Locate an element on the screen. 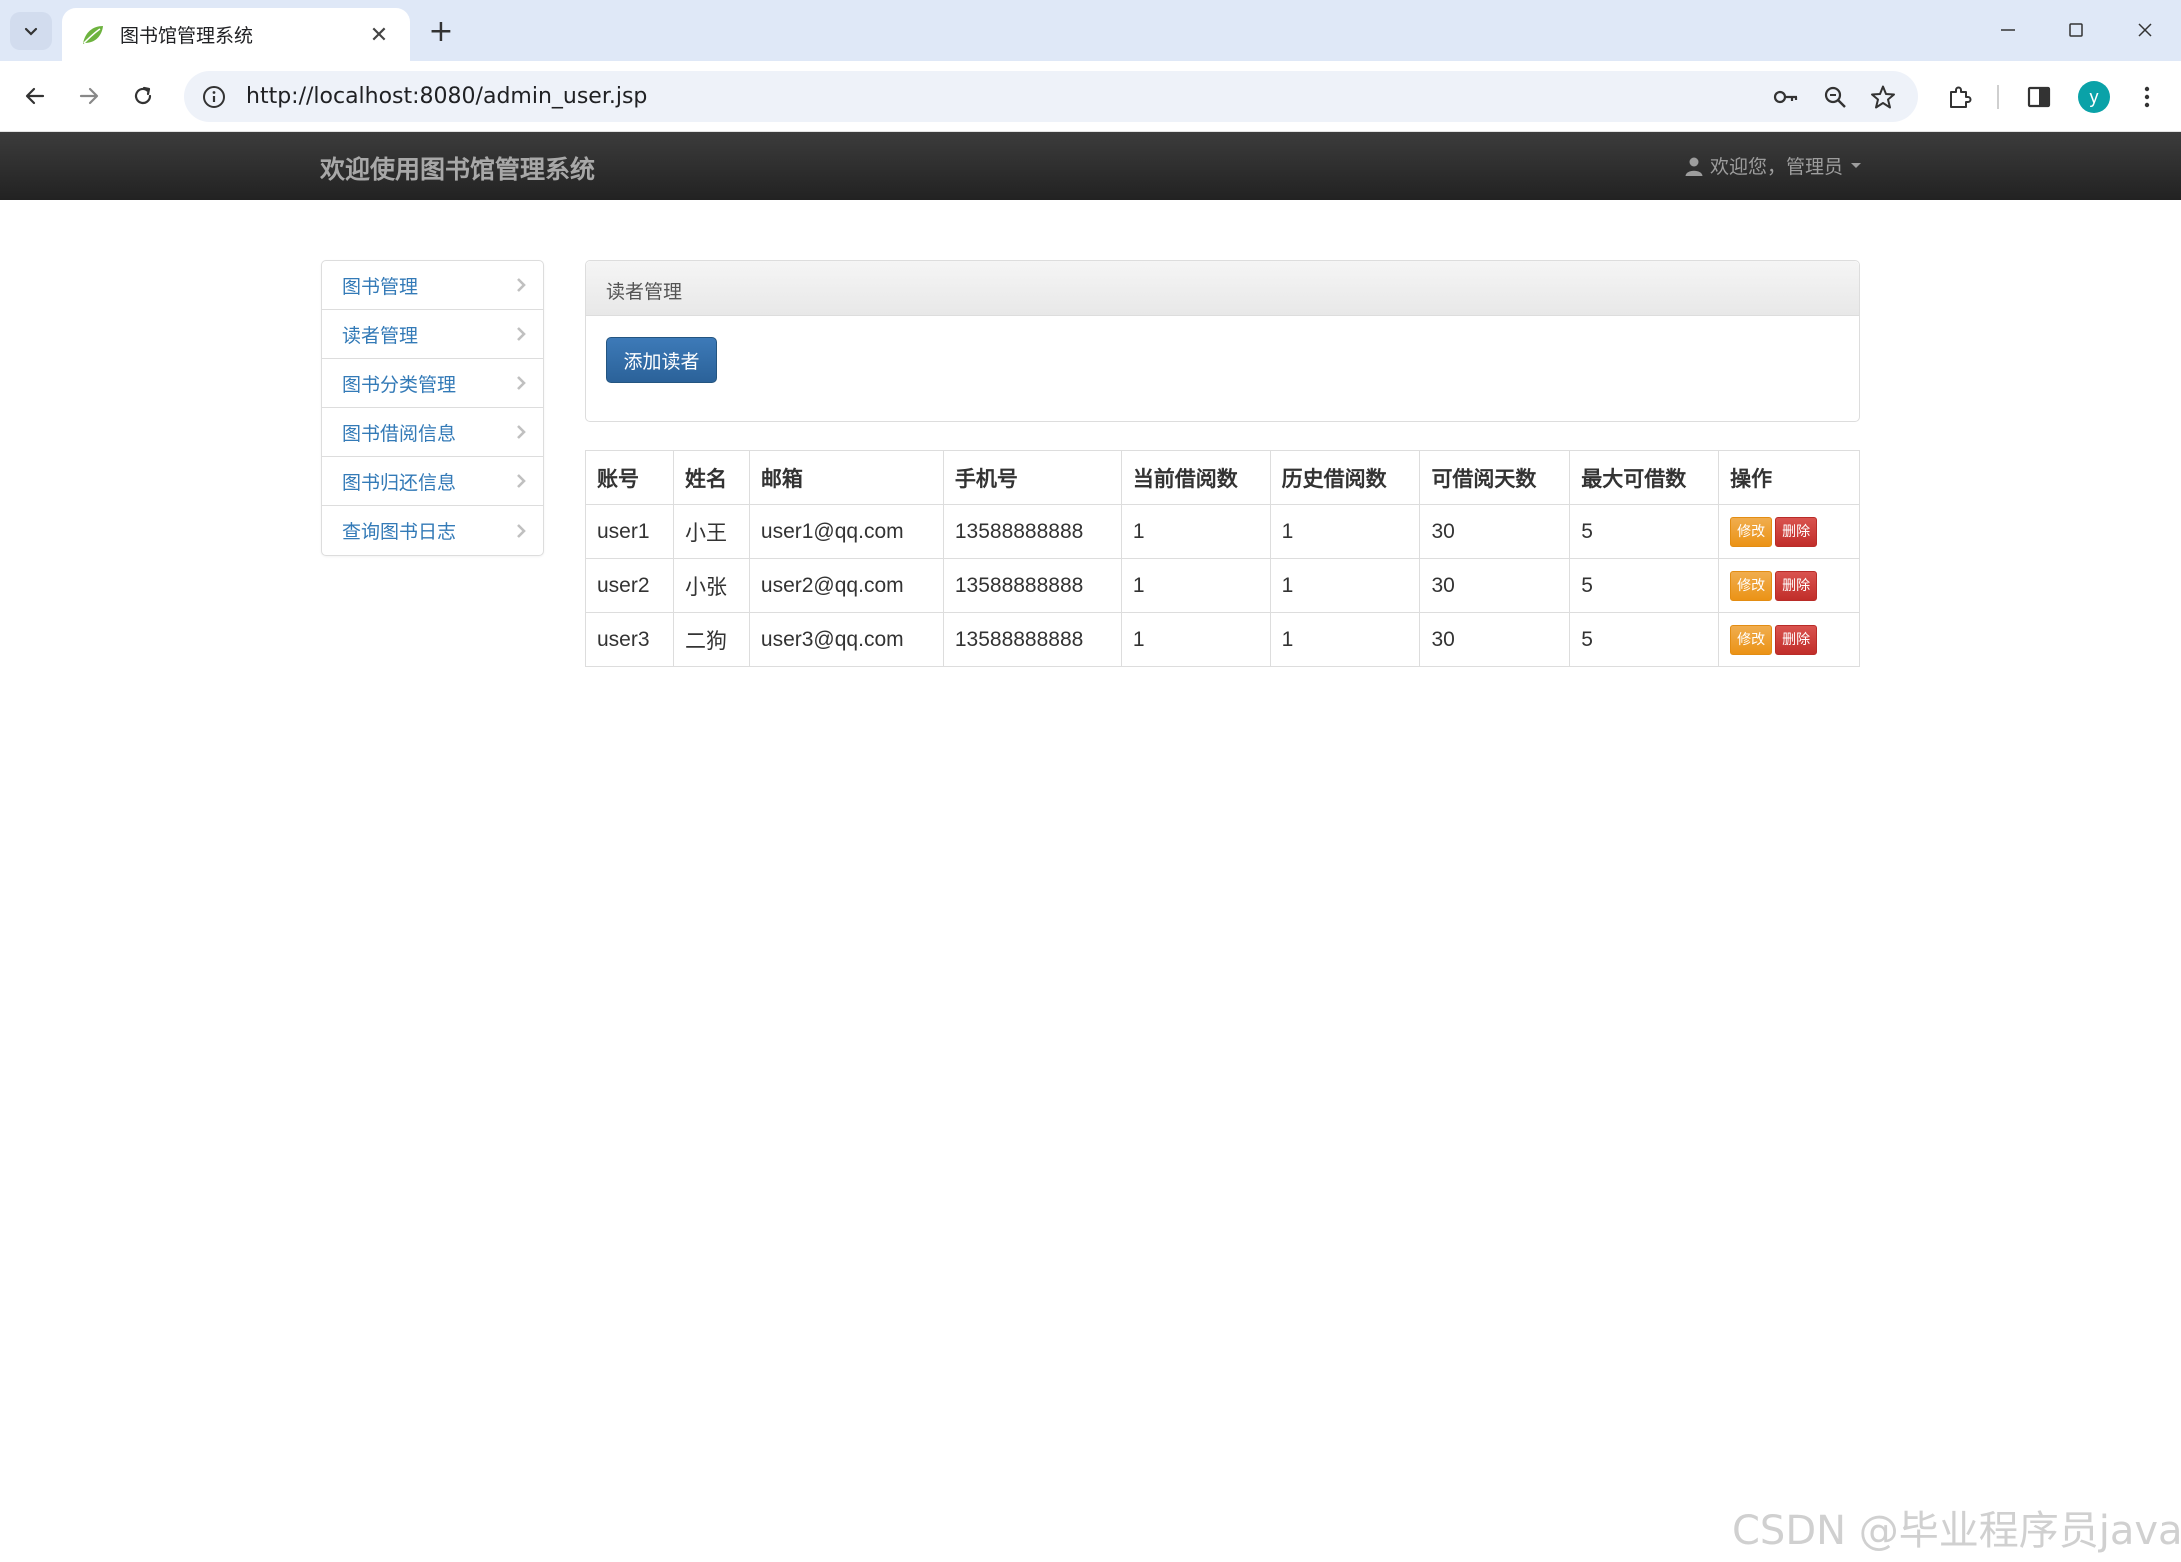  info-icon is located at coordinates (214, 97).